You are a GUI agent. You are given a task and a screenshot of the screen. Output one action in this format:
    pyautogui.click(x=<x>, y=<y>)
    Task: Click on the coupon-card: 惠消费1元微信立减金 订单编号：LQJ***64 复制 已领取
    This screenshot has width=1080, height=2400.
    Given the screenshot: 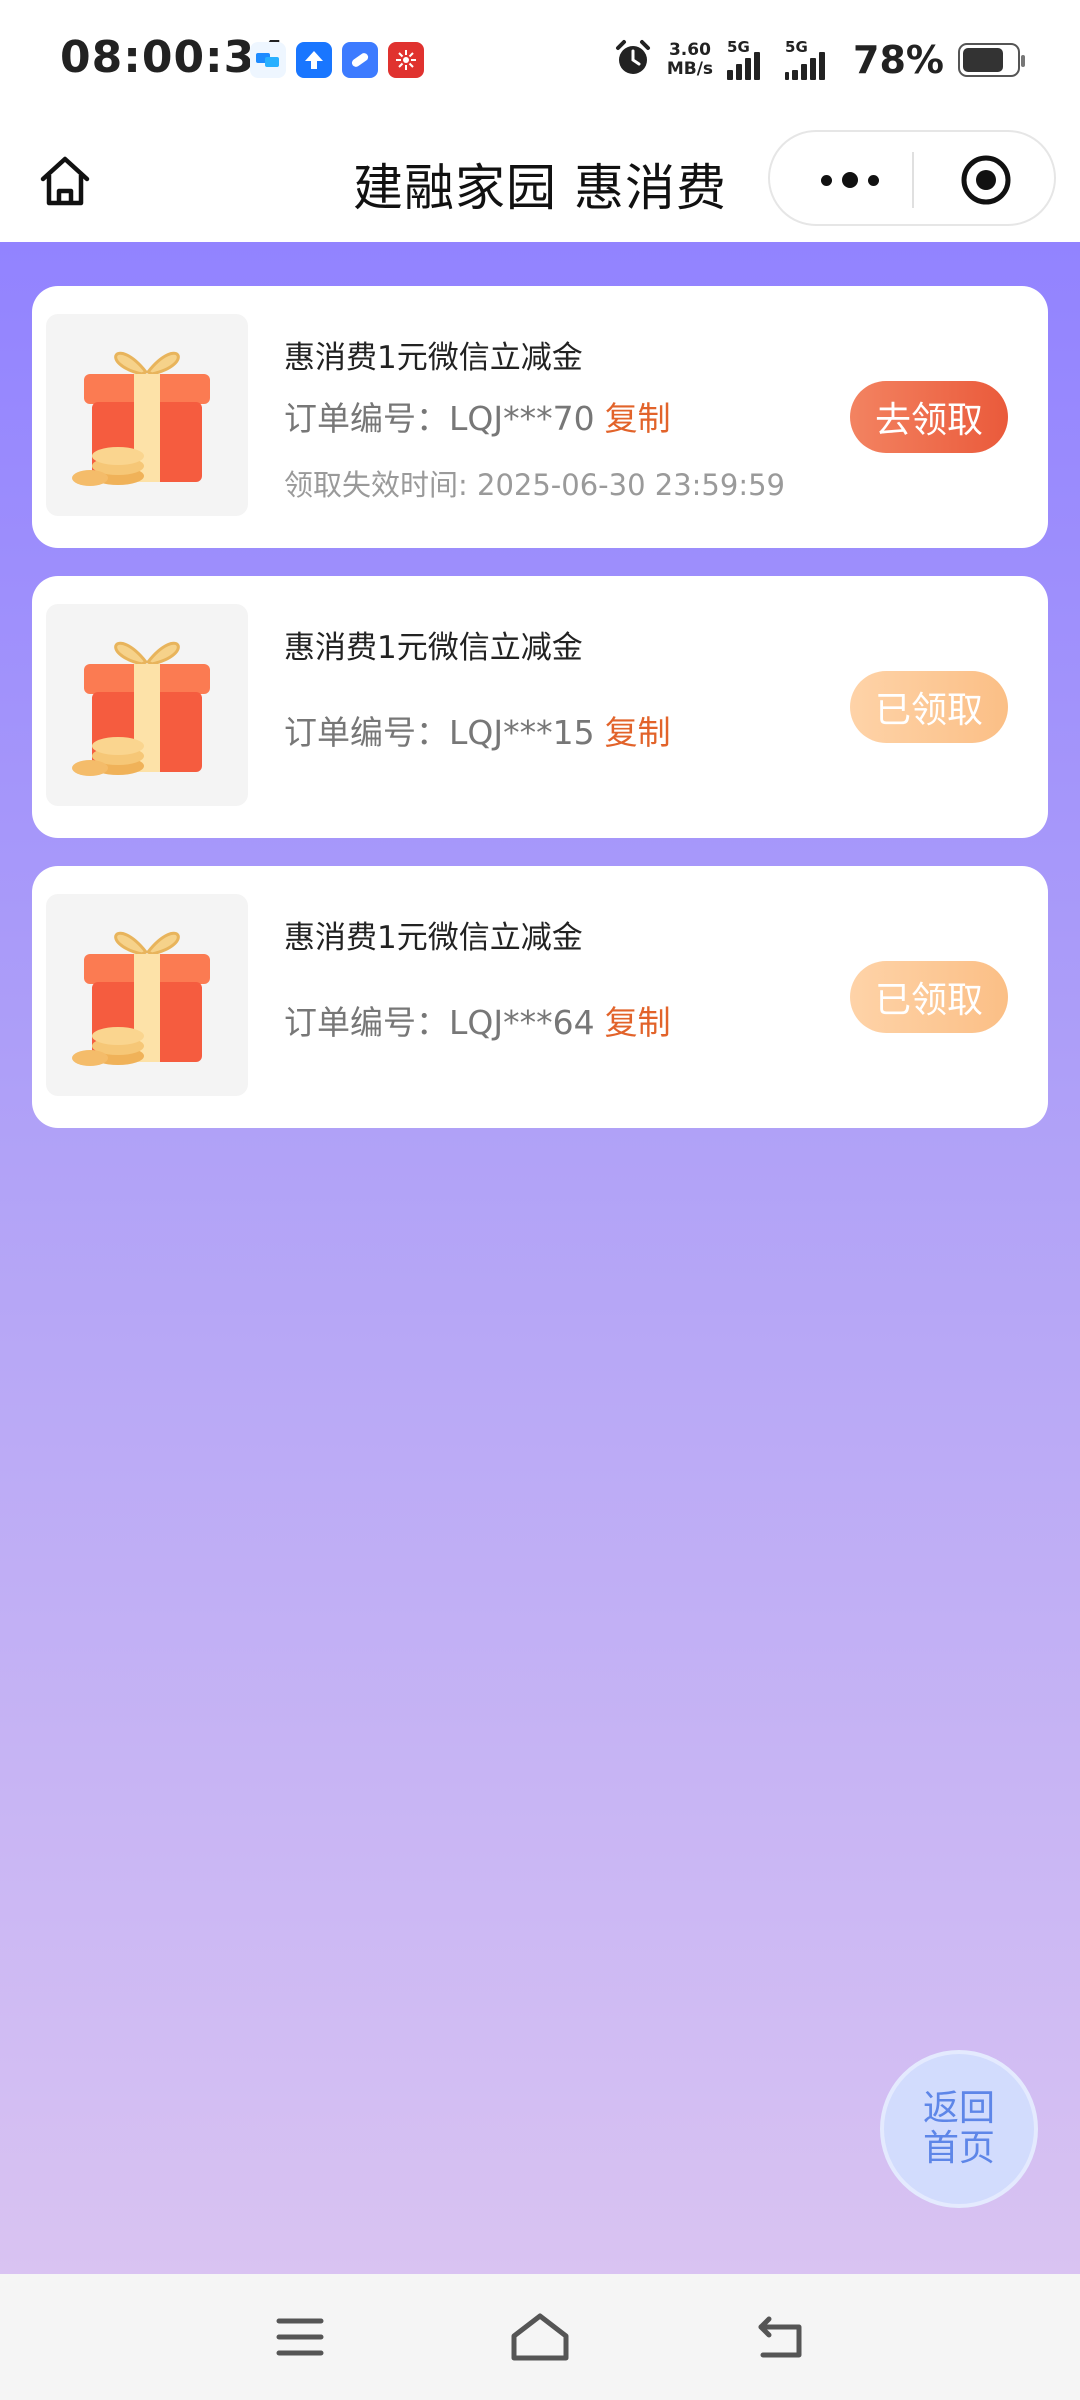 What is the action you would take?
    pyautogui.click(x=540, y=997)
    